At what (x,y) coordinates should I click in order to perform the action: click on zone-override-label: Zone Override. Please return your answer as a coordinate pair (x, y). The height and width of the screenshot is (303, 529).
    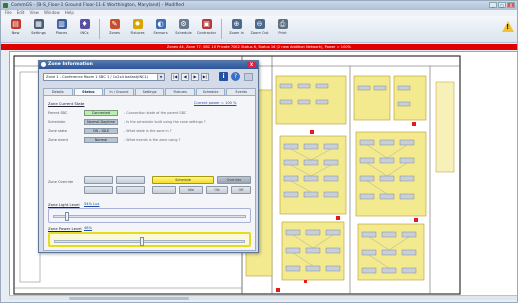
    Looking at the image, I should click on (61, 182).